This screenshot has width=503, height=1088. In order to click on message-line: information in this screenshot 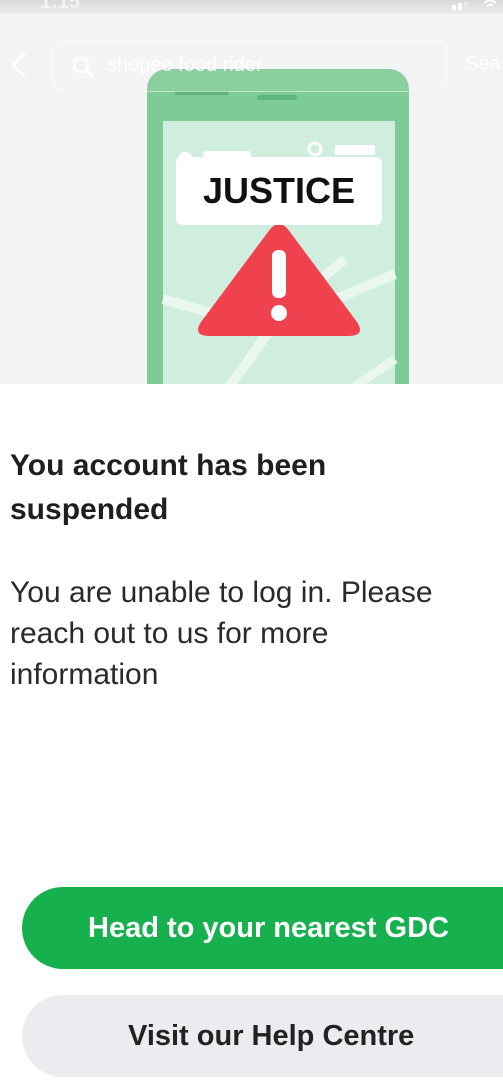, I will do `click(84, 674)`.